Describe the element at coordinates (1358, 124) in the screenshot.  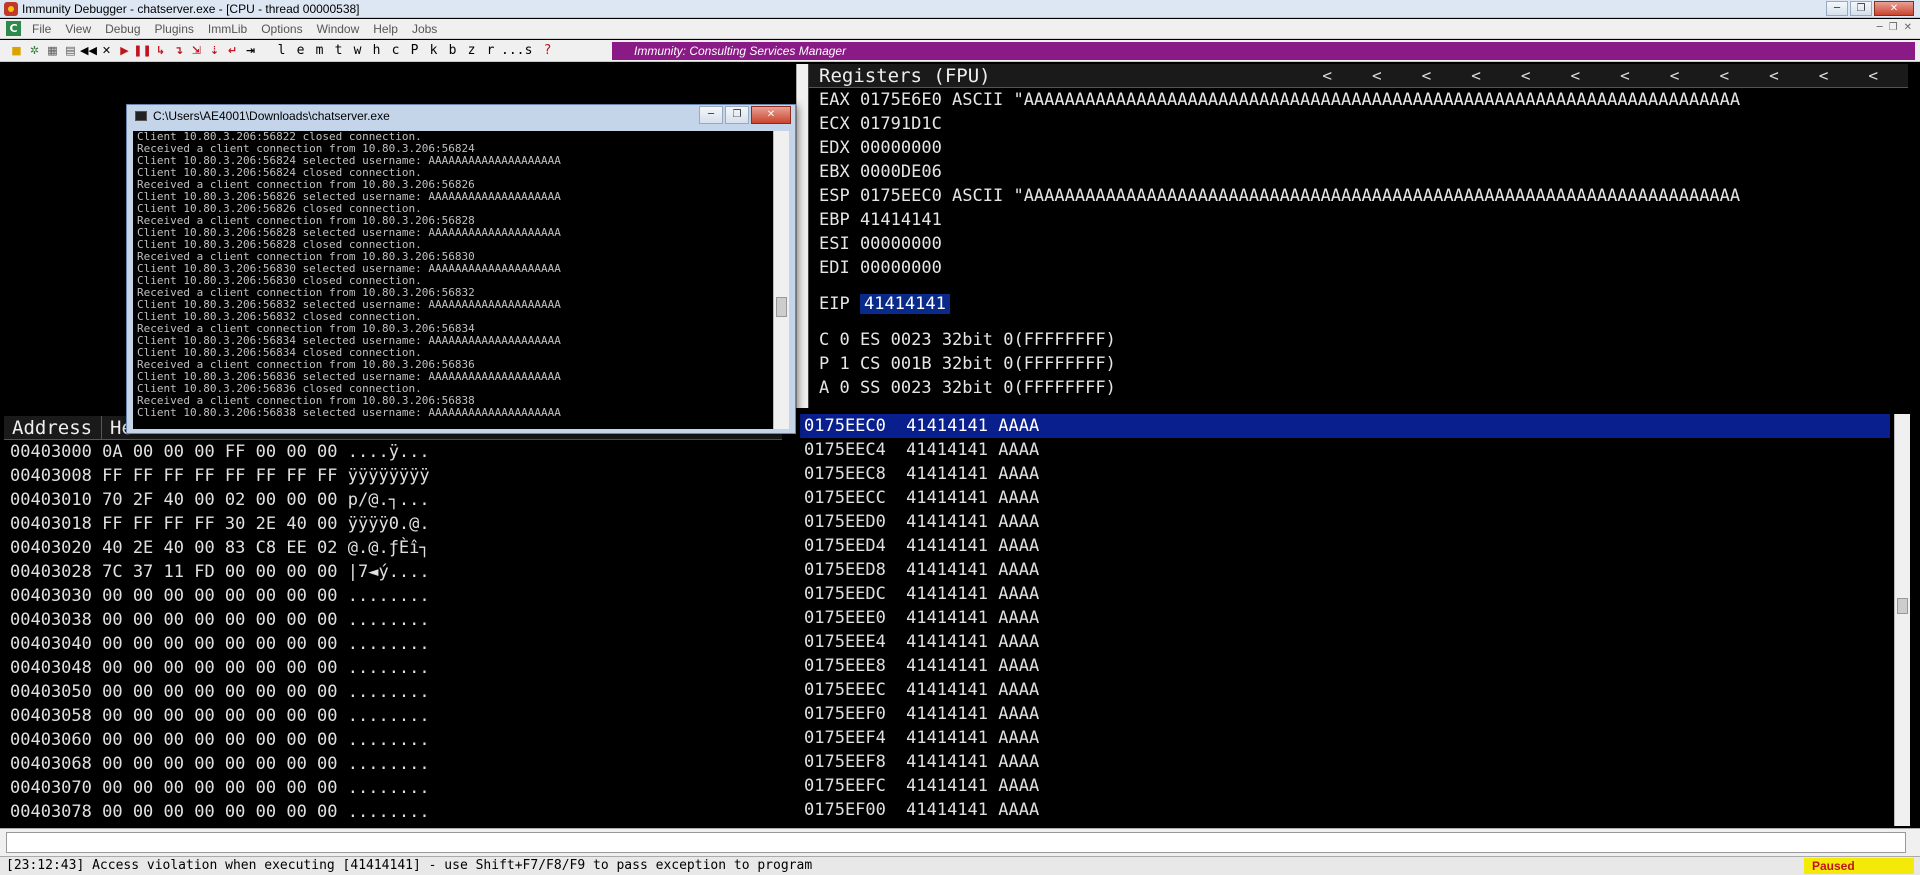
I see `register-ecx: ECX 01791D1C` at that location.